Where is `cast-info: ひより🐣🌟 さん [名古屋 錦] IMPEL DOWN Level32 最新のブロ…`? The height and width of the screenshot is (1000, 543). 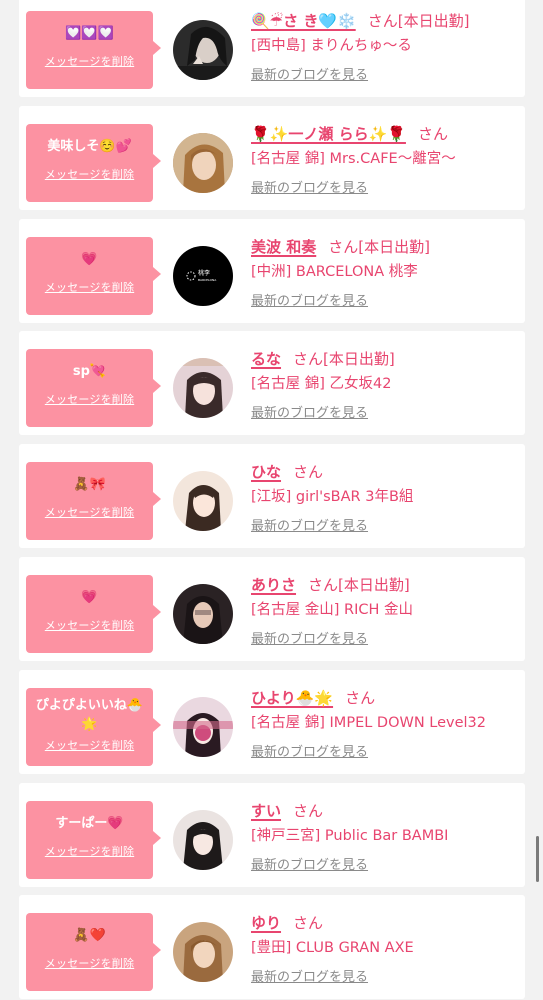
cast-info: ひより🐣🌟 さん [名古屋 錦] IMPEL DOWN Level32 最新のブロ… is located at coordinates (385, 723).